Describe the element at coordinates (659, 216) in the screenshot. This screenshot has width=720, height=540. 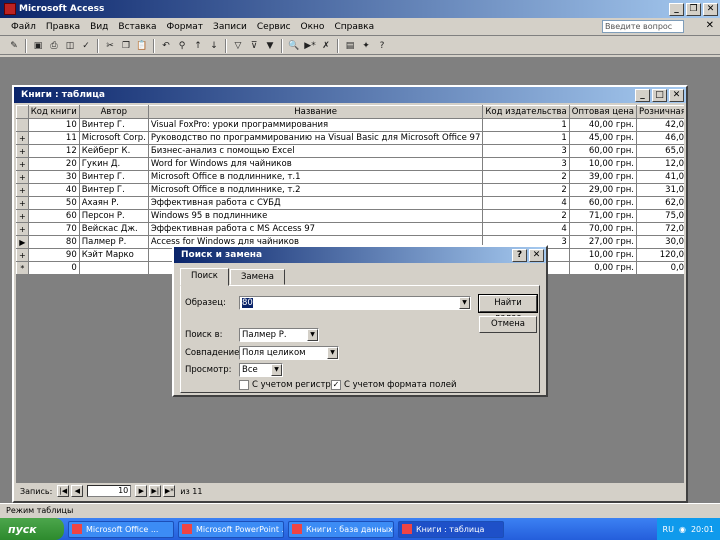
I see `cell-retail: 75,00 грн.` at that location.